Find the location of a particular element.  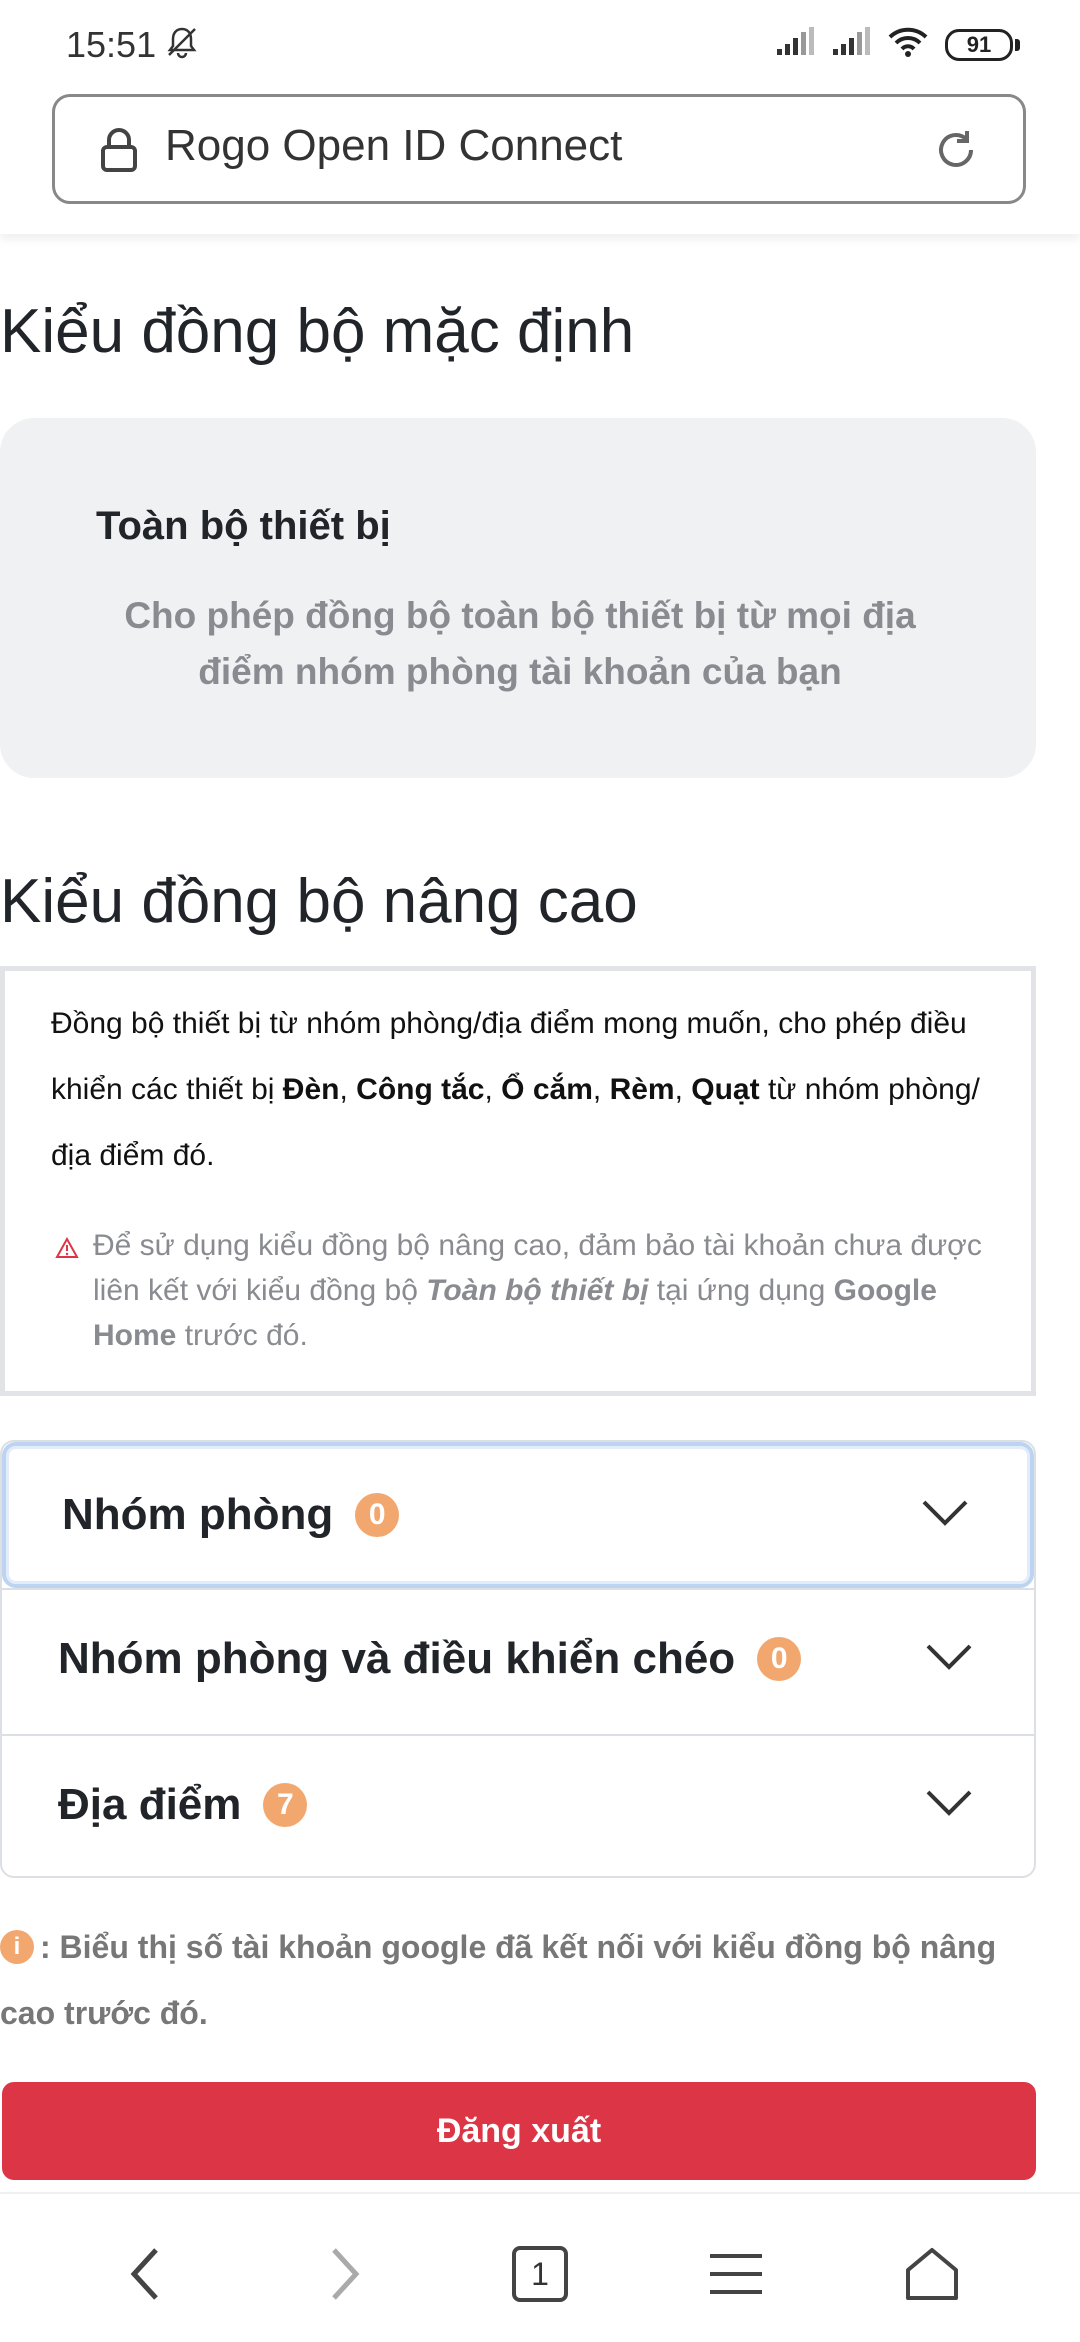

device-quat: Quạt is located at coordinates (725, 1089).